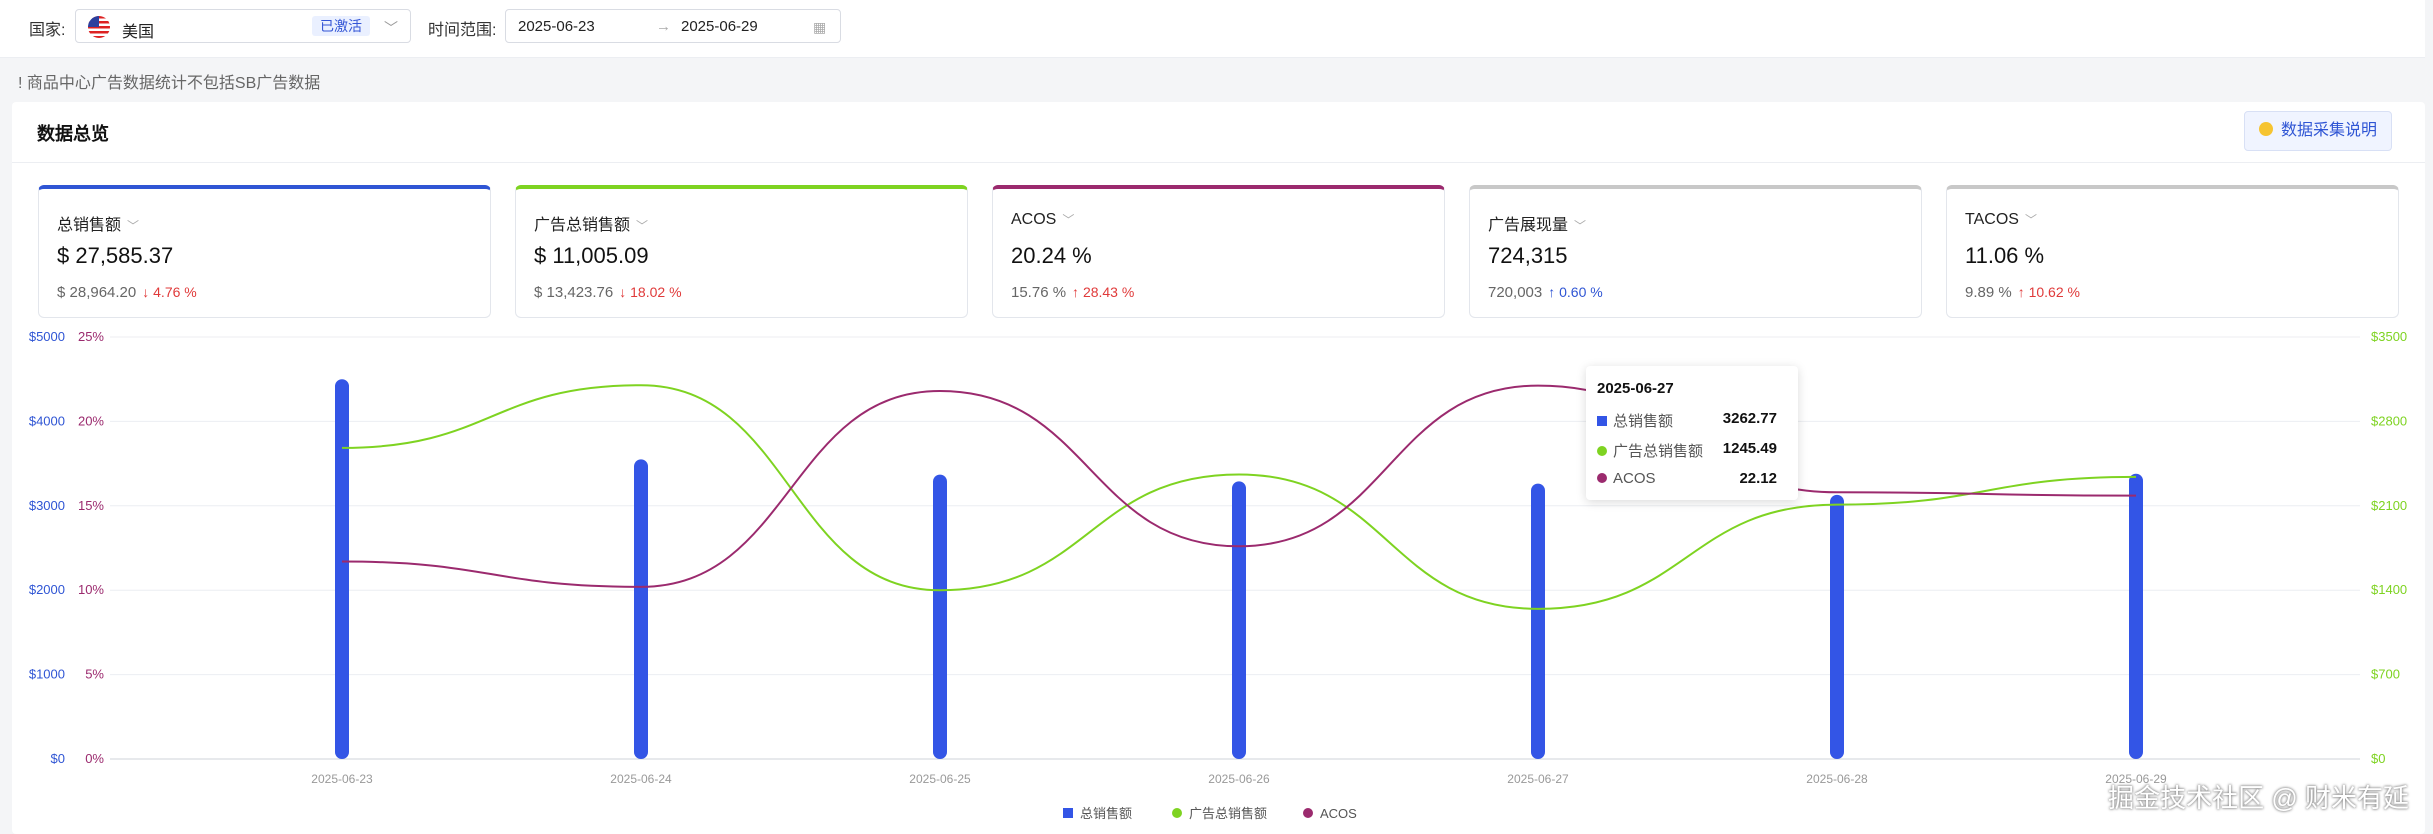 The image size is (2433, 834). I want to click on y-tick-sales: $2000, so click(47, 589).